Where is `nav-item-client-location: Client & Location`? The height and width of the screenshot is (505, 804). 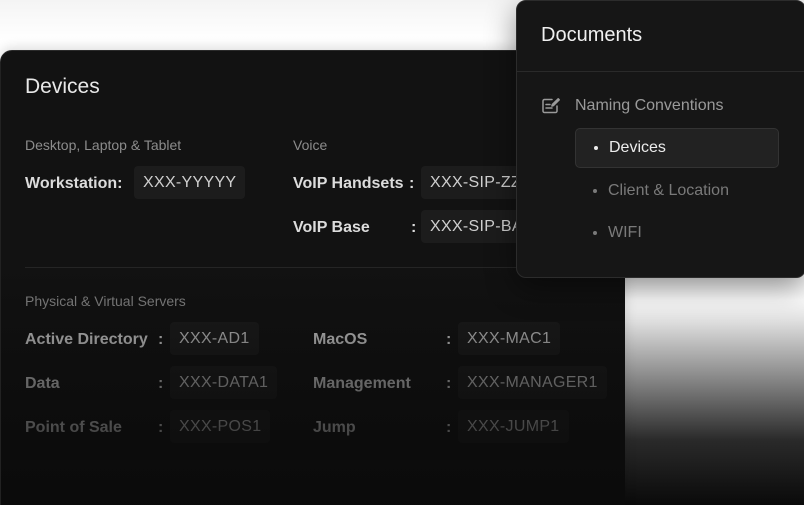
nav-item-client-location: Client & Location is located at coordinates (677, 191).